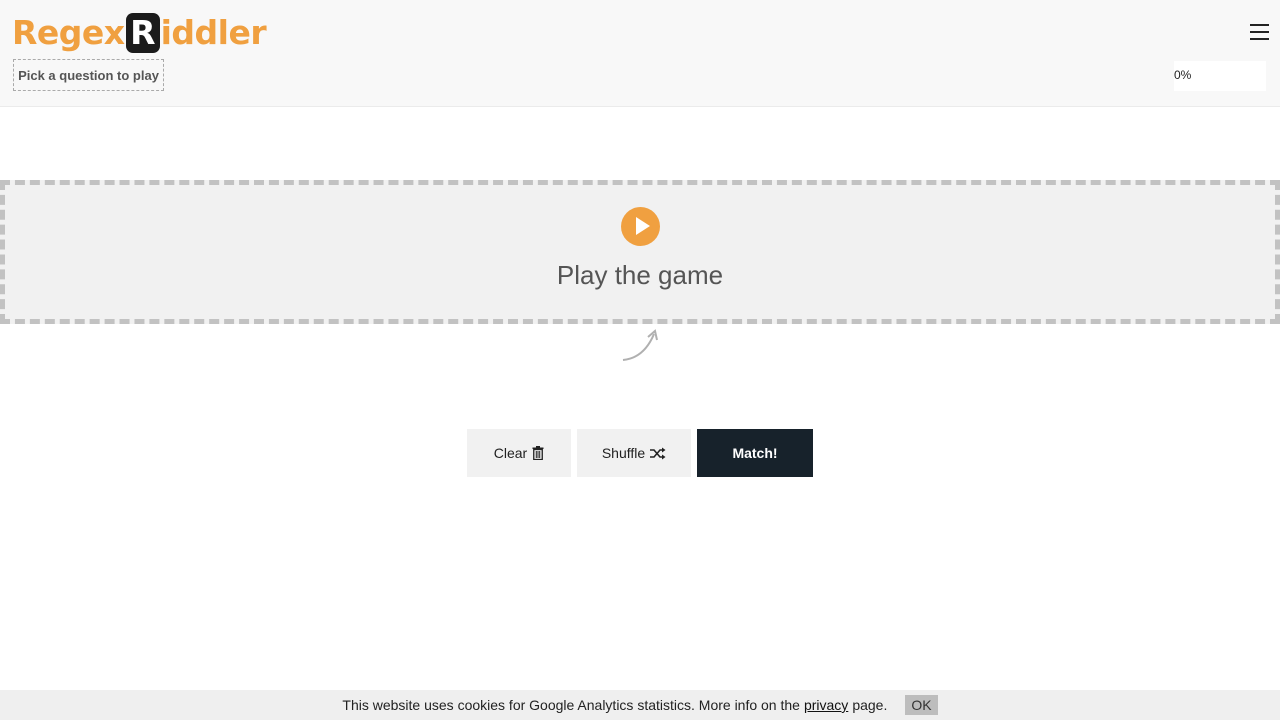  Describe the element at coordinates (68, 32) in the screenshot. I see `logo-text-left: Regex` at that location.